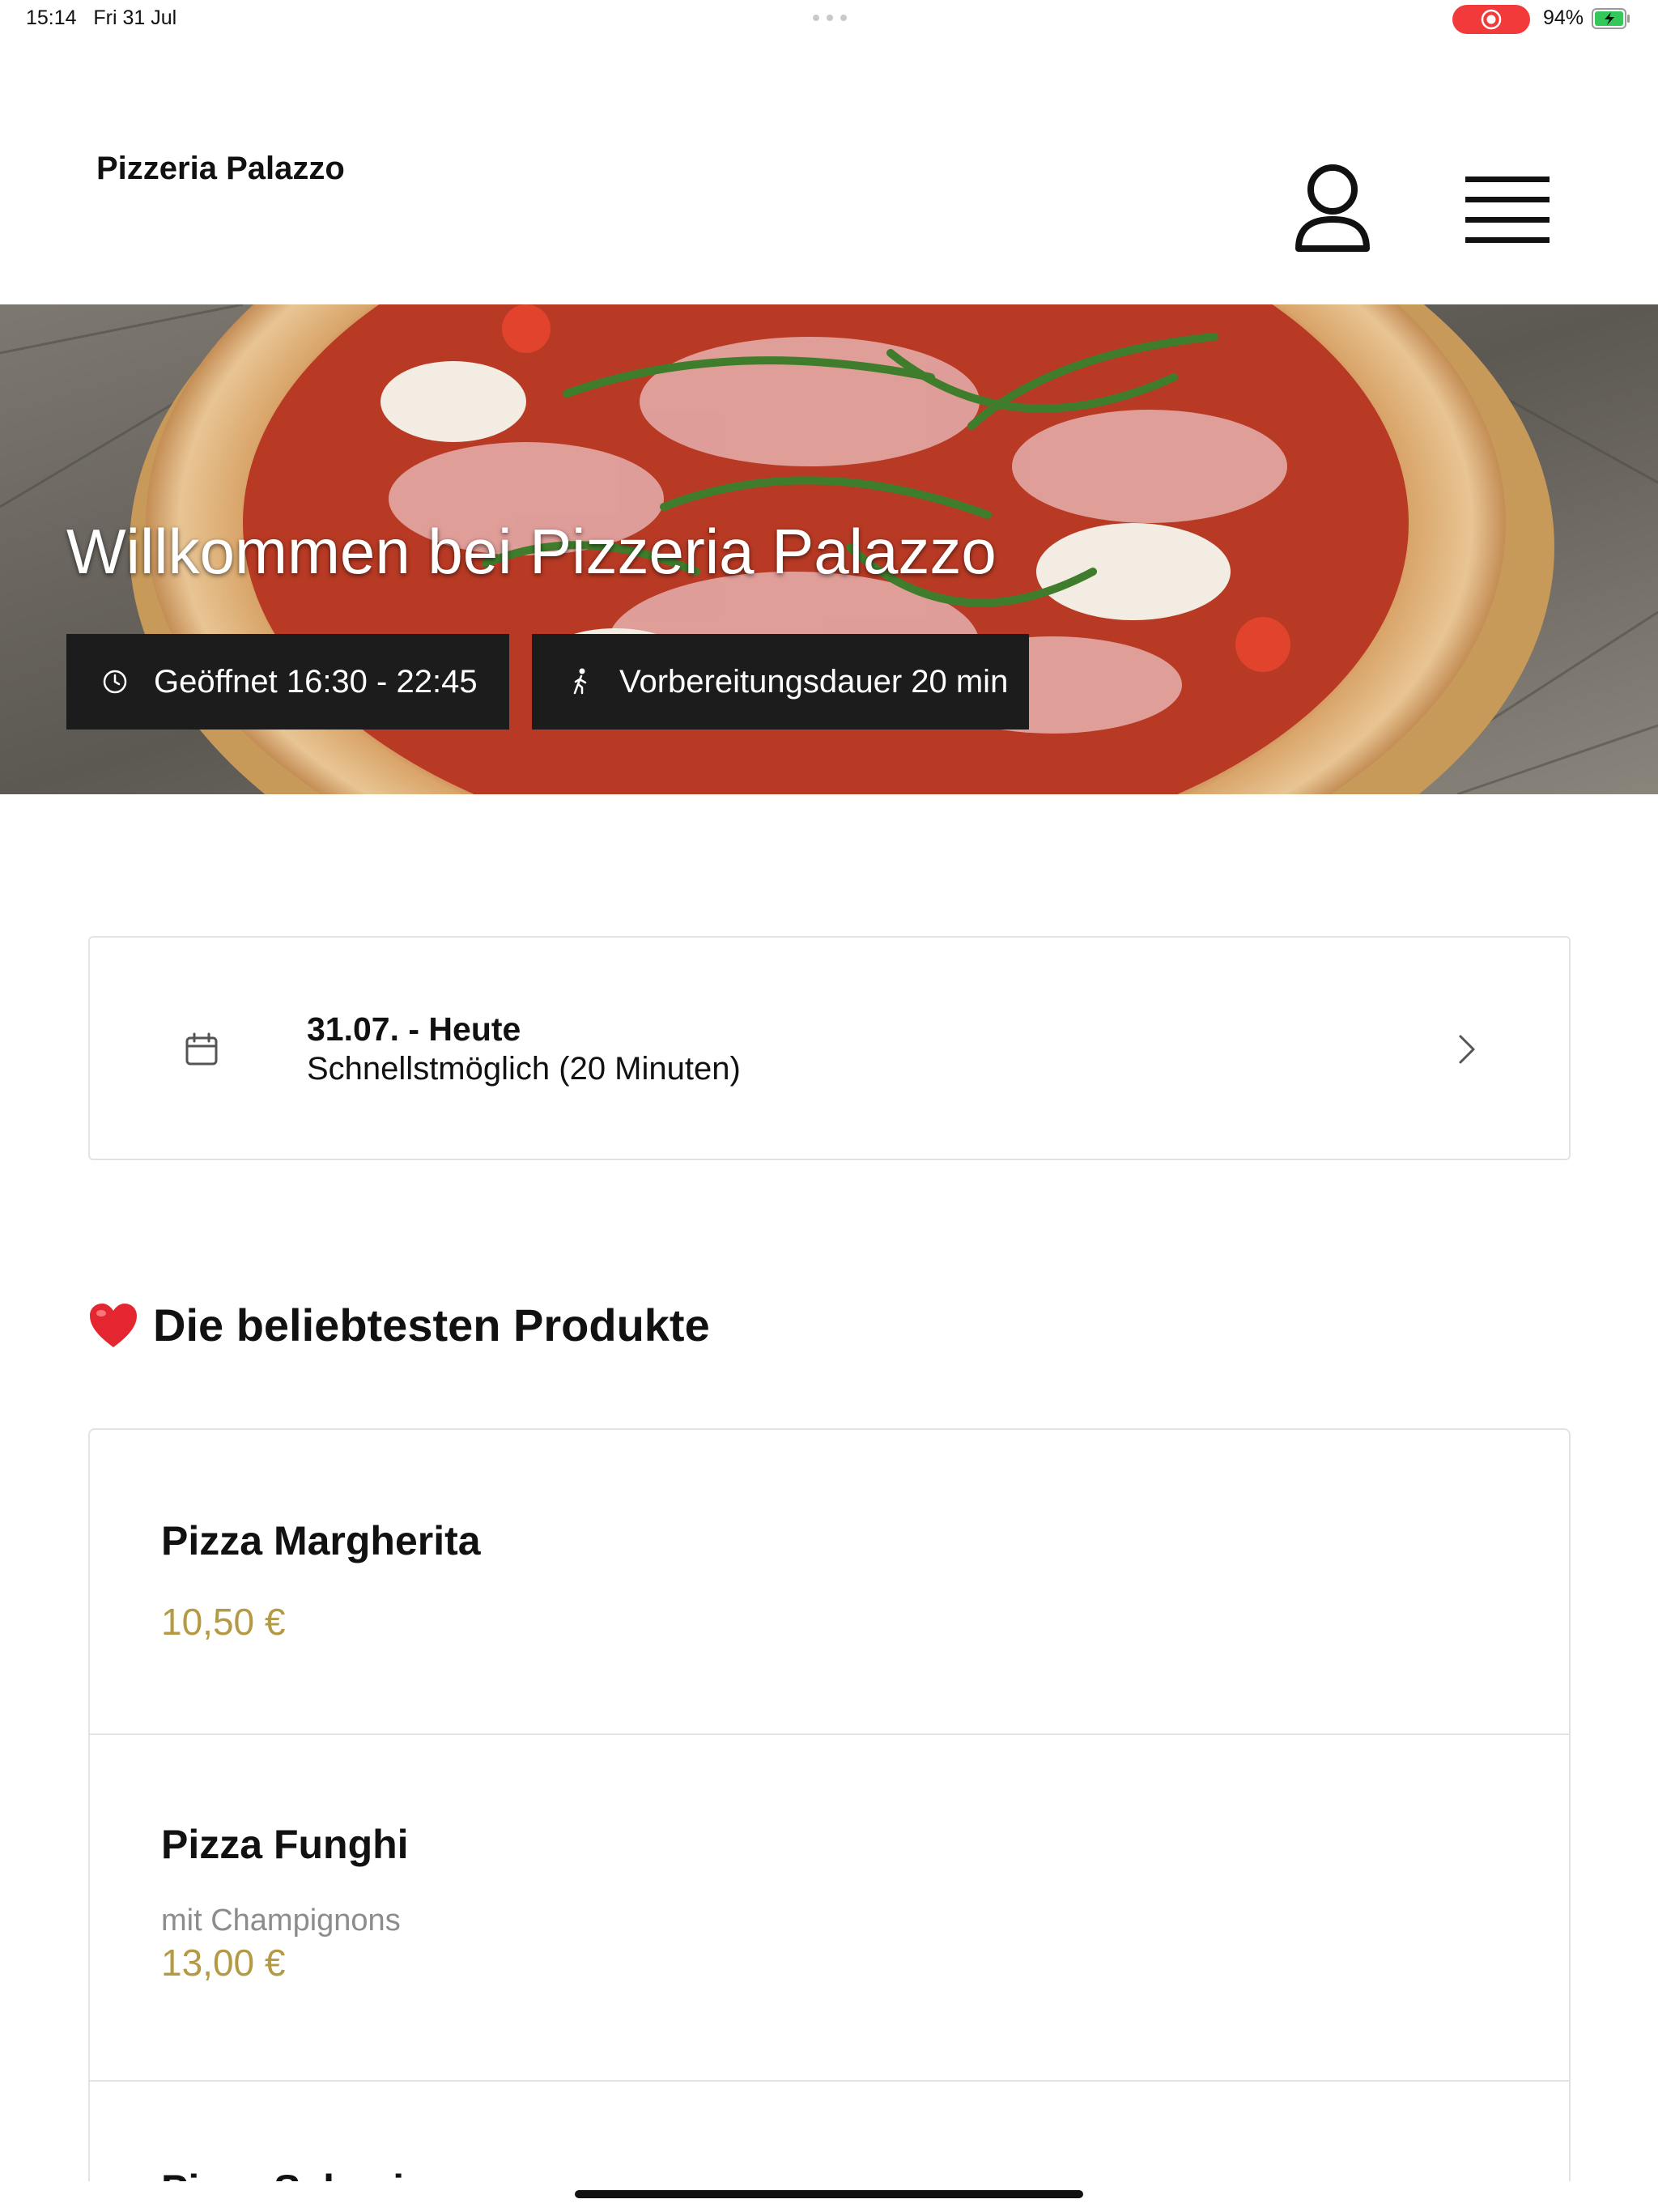 This screenshot has width=1658, height=2212. I want to click on product-price: 13,00 €, so click(223, 1963).